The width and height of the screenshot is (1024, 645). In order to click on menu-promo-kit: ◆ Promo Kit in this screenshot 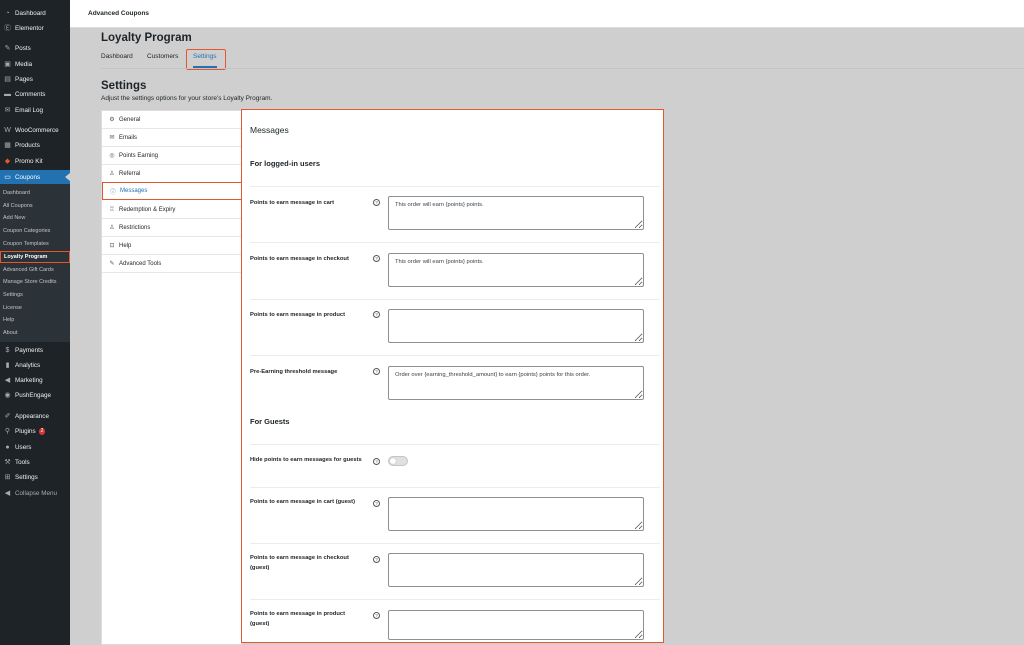, I will do `click(35, 161)`.